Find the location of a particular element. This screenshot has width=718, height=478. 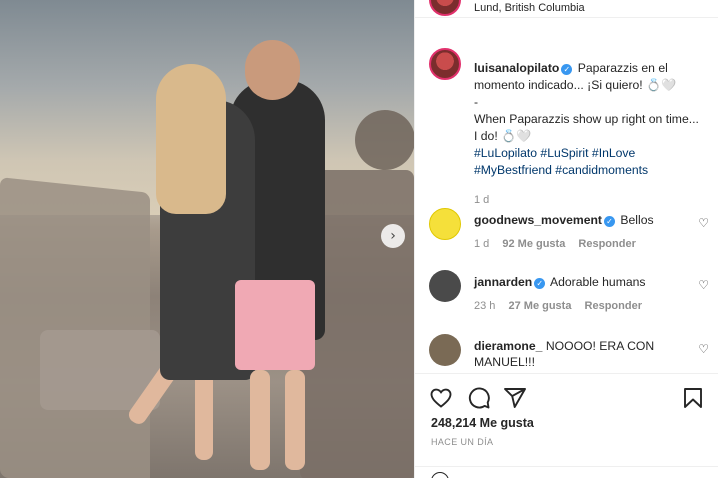

comment-username: dieramone_ is located at coordinates (508, 346).